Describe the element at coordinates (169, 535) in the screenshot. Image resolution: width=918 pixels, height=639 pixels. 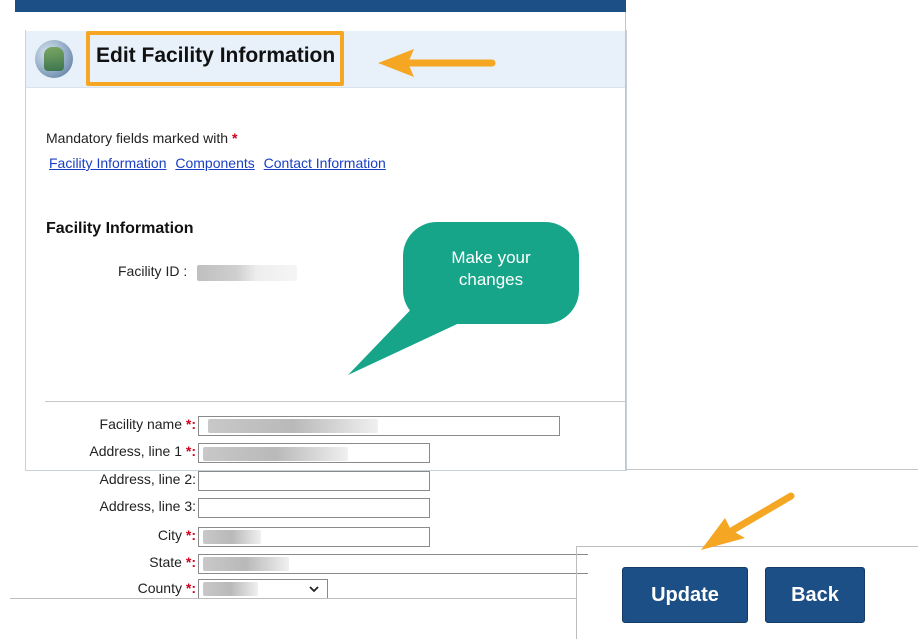
I see `field-label: City` at that location.